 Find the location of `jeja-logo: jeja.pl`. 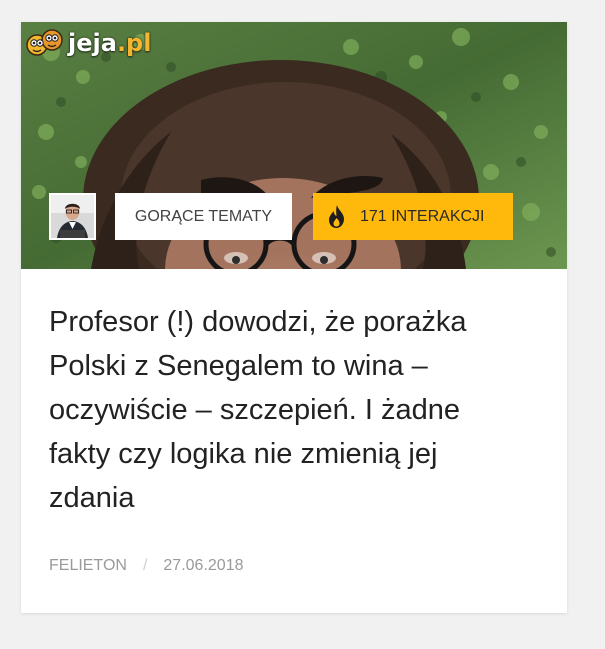

jeja-logo: jeja.pl is located at coordinates (88, 43).